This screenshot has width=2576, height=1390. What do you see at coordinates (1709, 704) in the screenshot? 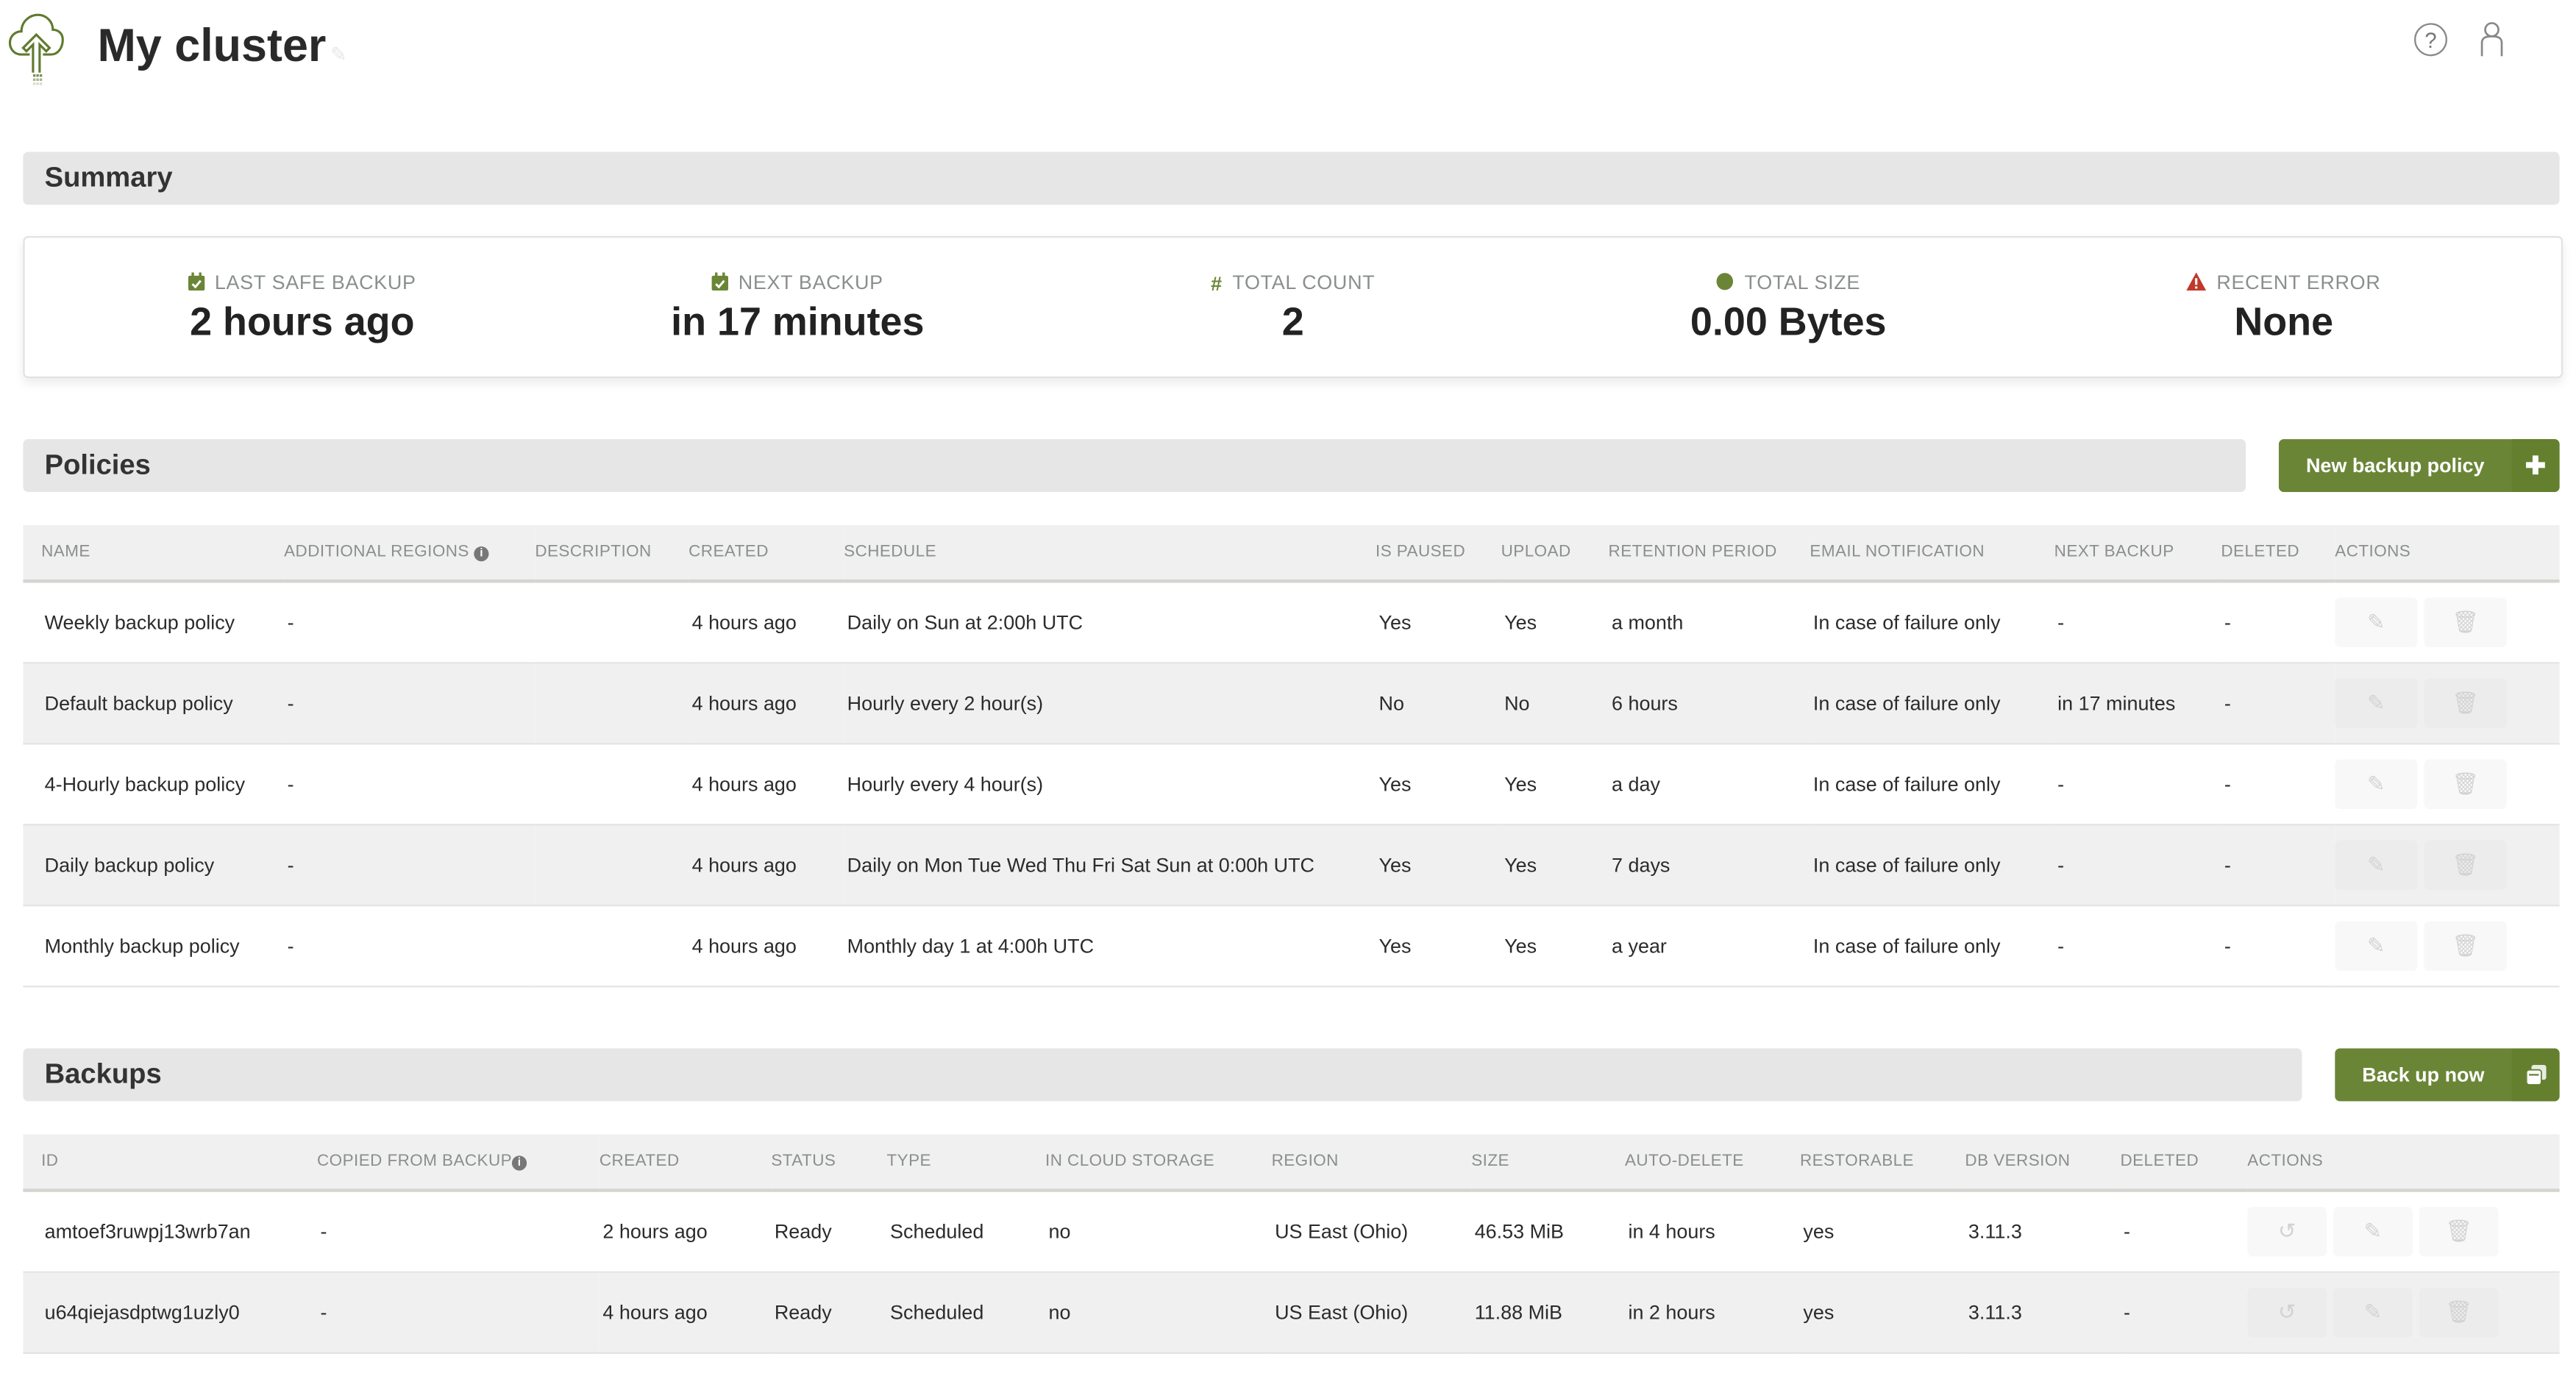
I see `cell-retention-period: 6 hours` at bounding box center [1709, 704].